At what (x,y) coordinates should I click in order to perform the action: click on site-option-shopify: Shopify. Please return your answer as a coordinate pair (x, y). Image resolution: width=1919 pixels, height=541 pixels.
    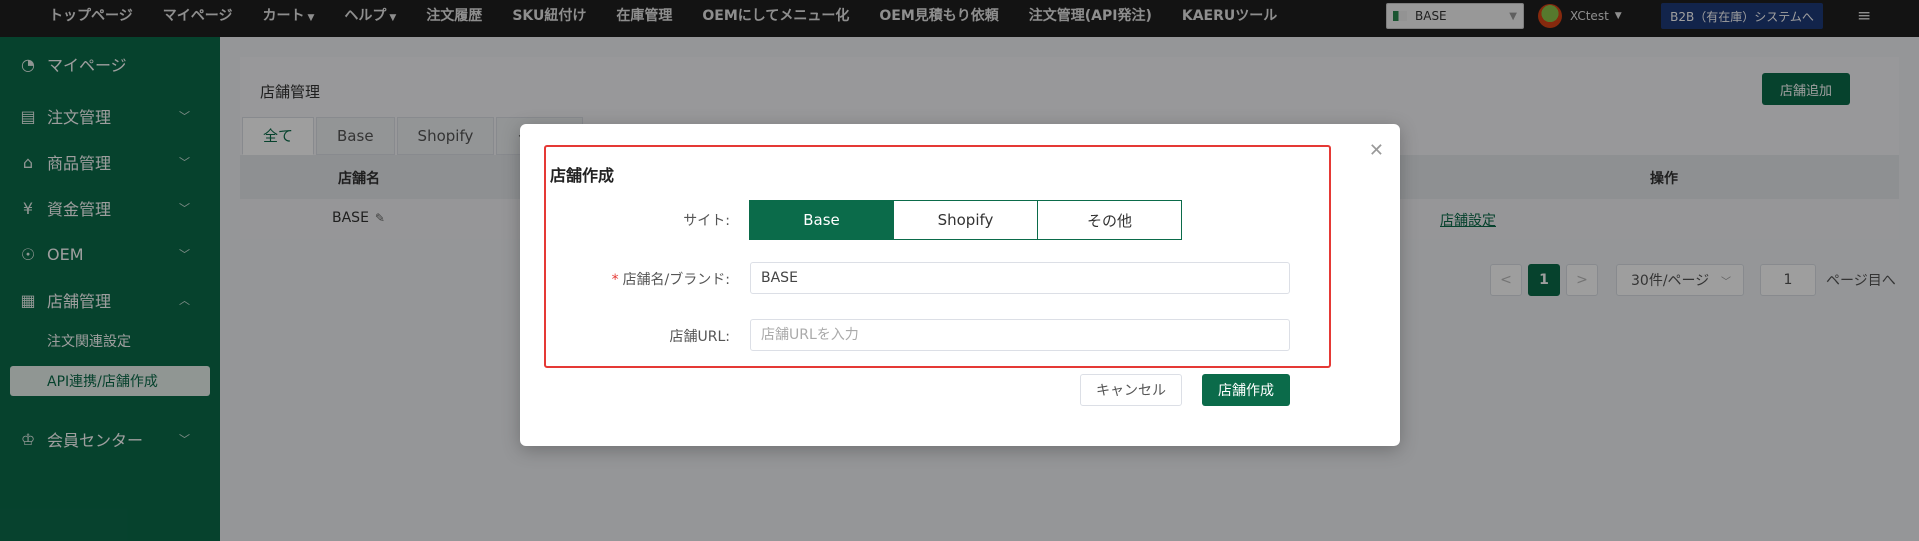
    Looking at the image, I should click on (965, 220).